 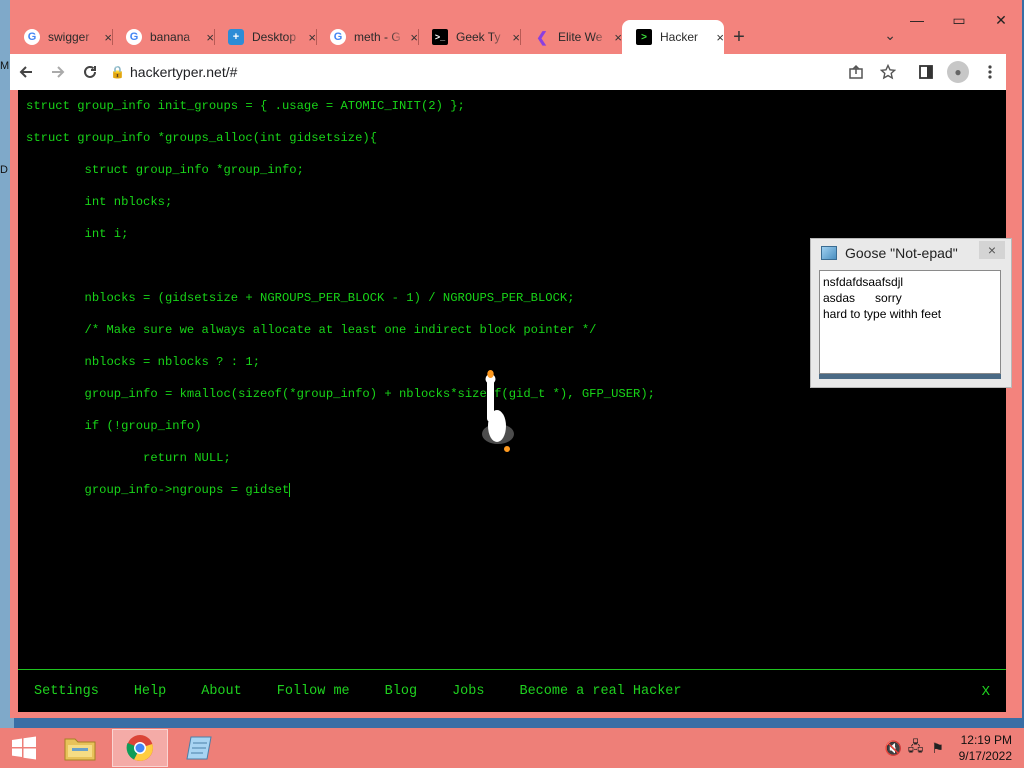 I want to click on elite-icon: ❮, so click(x=542, y=36).